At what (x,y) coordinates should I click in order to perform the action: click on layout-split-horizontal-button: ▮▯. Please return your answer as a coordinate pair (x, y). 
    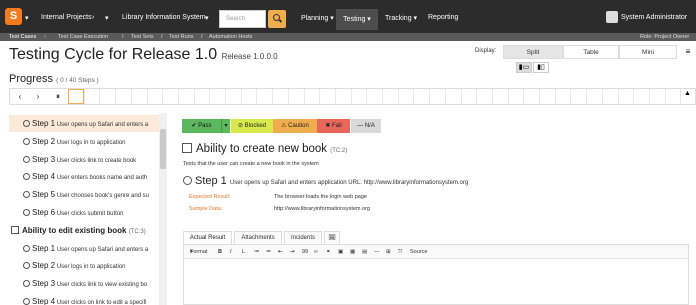
    Looking at the image, I should click on (541, 67).